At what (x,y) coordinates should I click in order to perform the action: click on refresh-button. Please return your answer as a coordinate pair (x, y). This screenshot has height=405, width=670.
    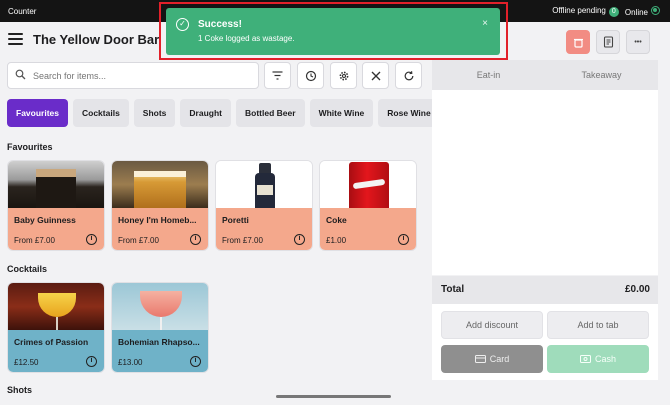
    Looking at the image, I should click on (408, 75).